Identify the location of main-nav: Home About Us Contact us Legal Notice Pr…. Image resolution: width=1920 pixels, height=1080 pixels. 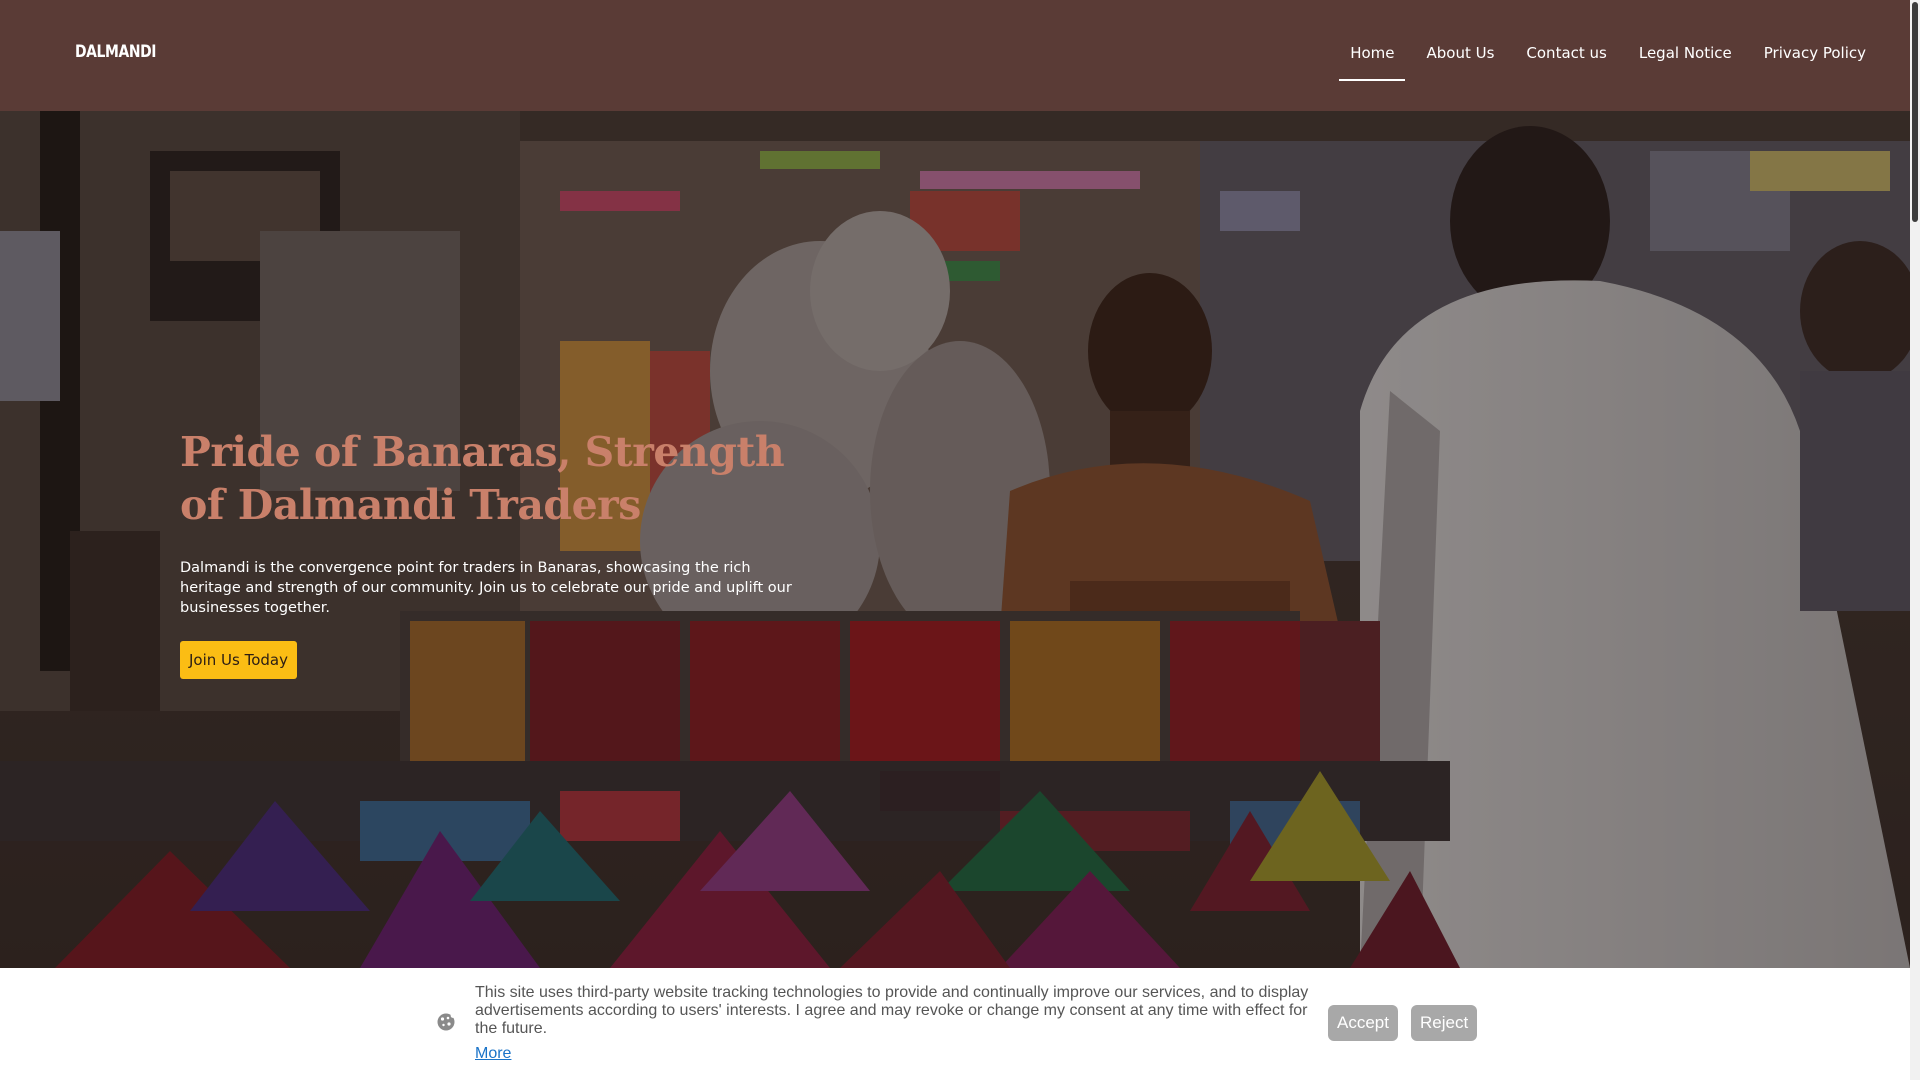
(1608, 62).